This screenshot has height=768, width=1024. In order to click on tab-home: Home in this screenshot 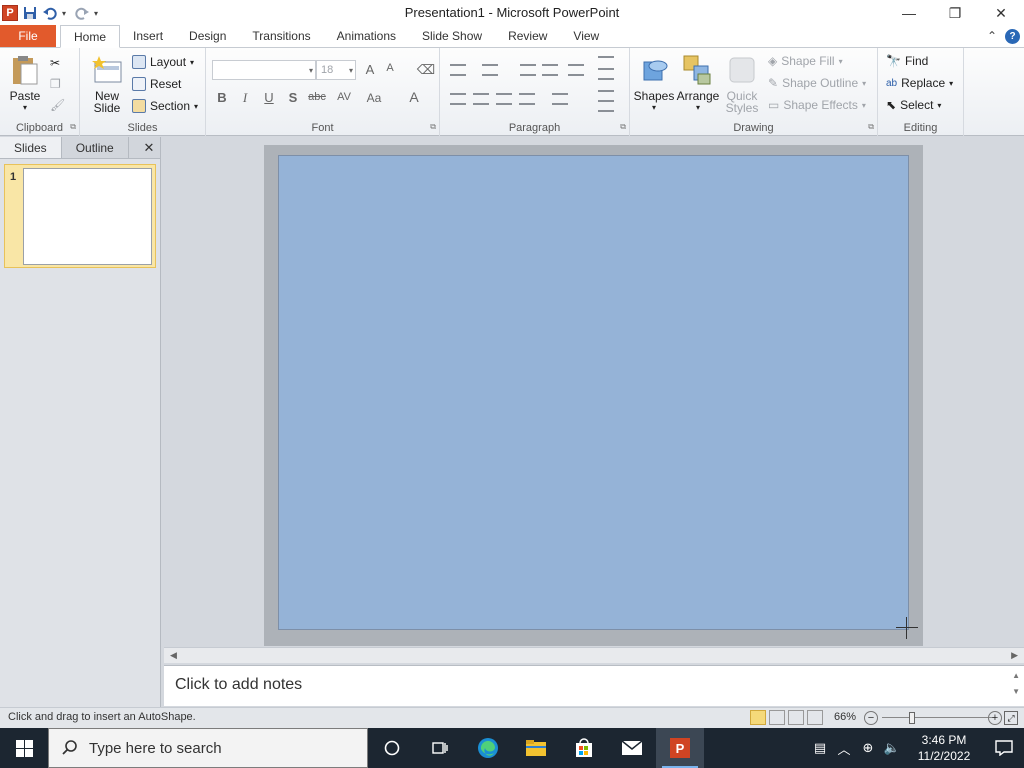, I will do `click(90, 36)`.